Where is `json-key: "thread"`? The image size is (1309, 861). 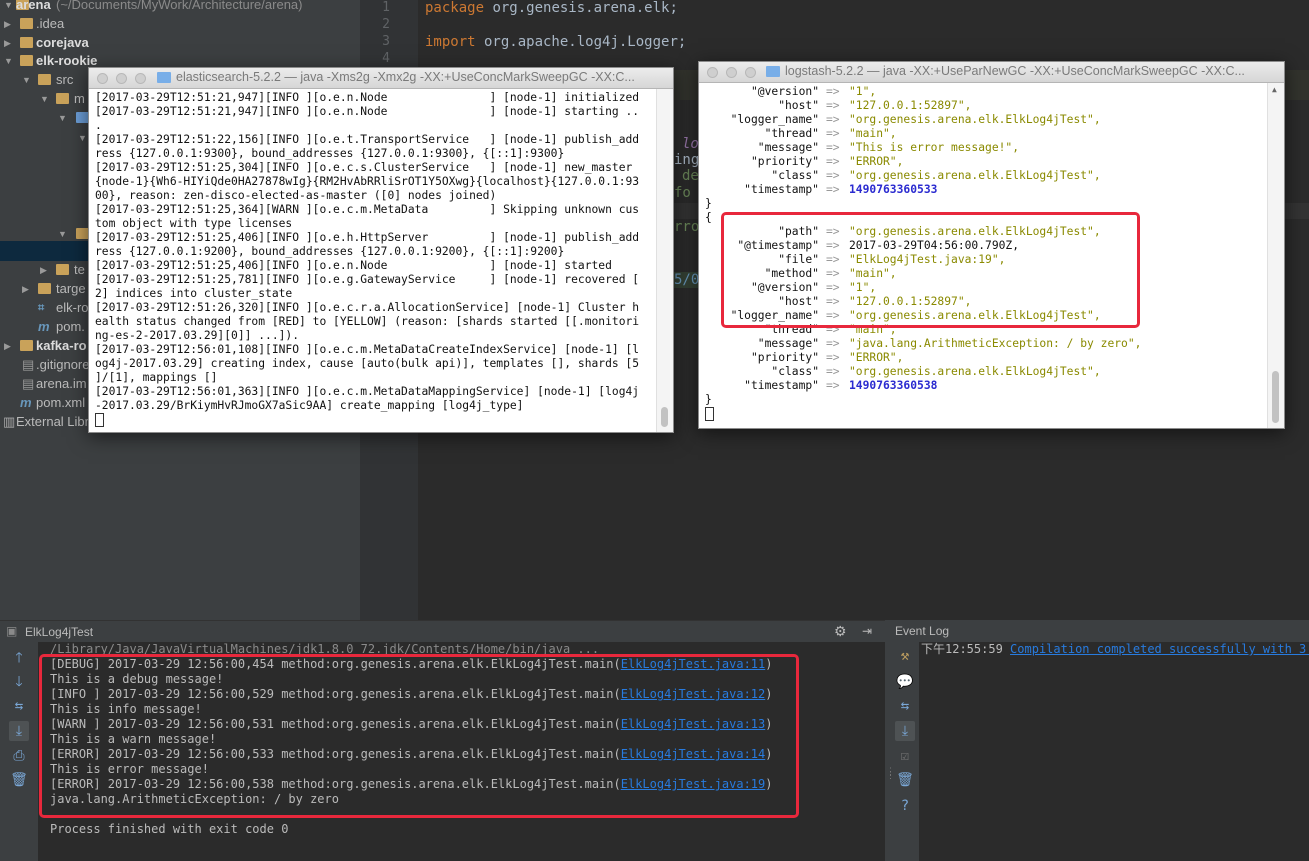
json-key: "thread" is located at coordinates (791, 133).